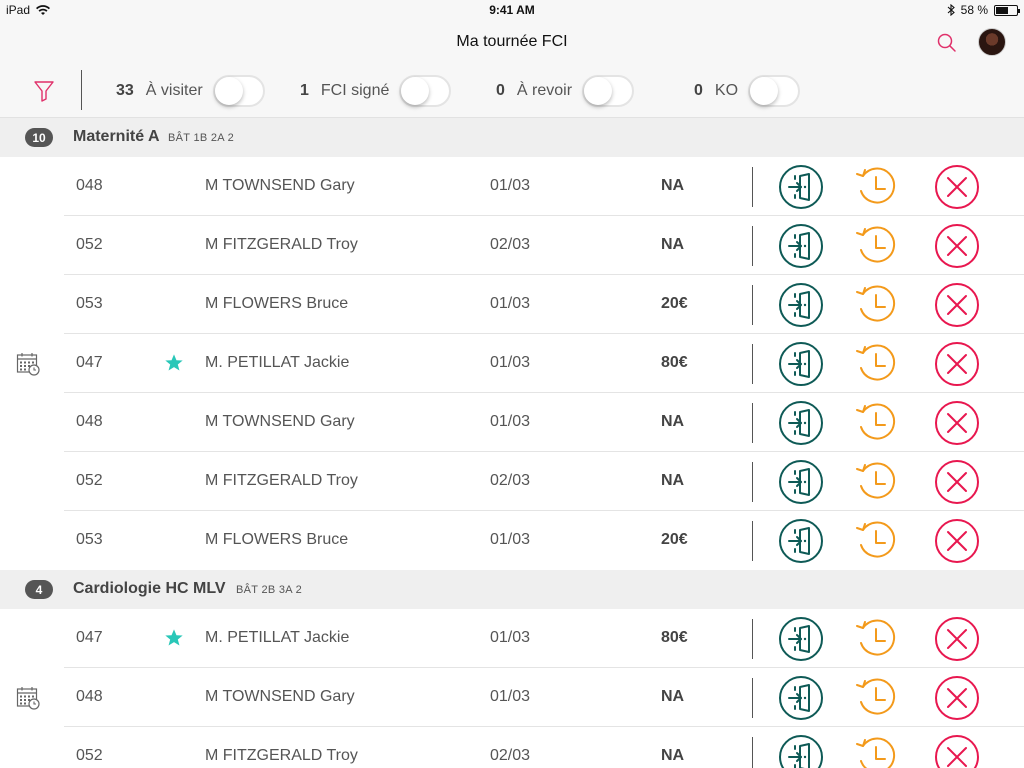  Describe the element at coordinates (238, 91) in the screenshot. I see `toggle-a-visiter` at that location.